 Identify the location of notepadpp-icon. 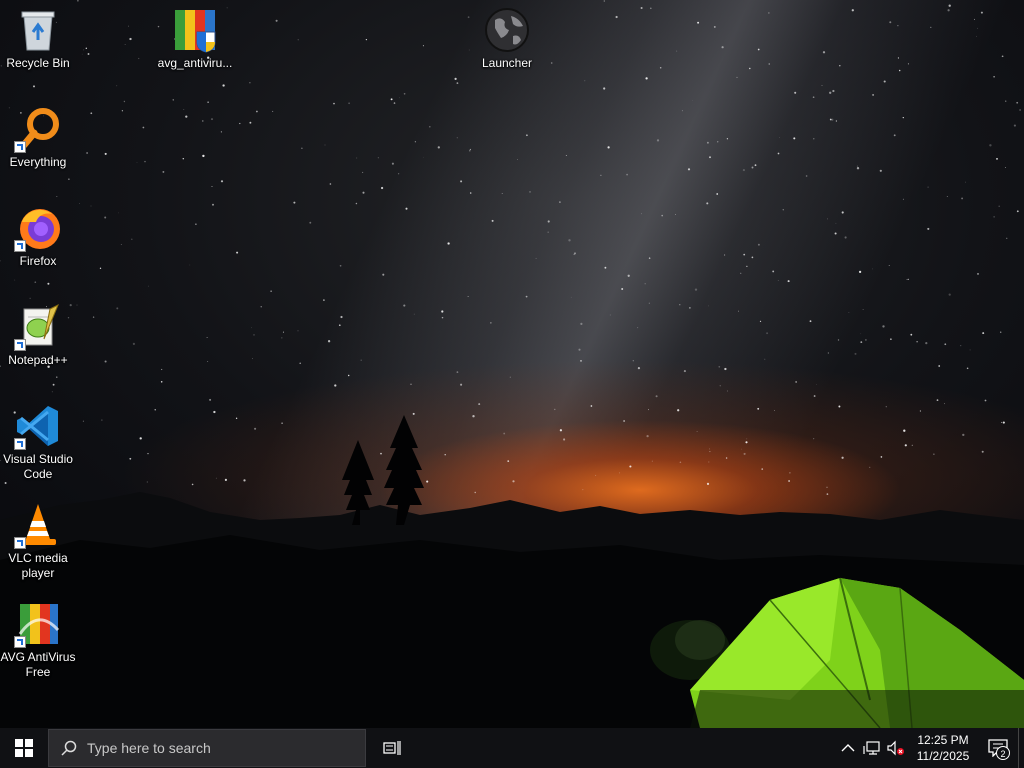
(38, 327).